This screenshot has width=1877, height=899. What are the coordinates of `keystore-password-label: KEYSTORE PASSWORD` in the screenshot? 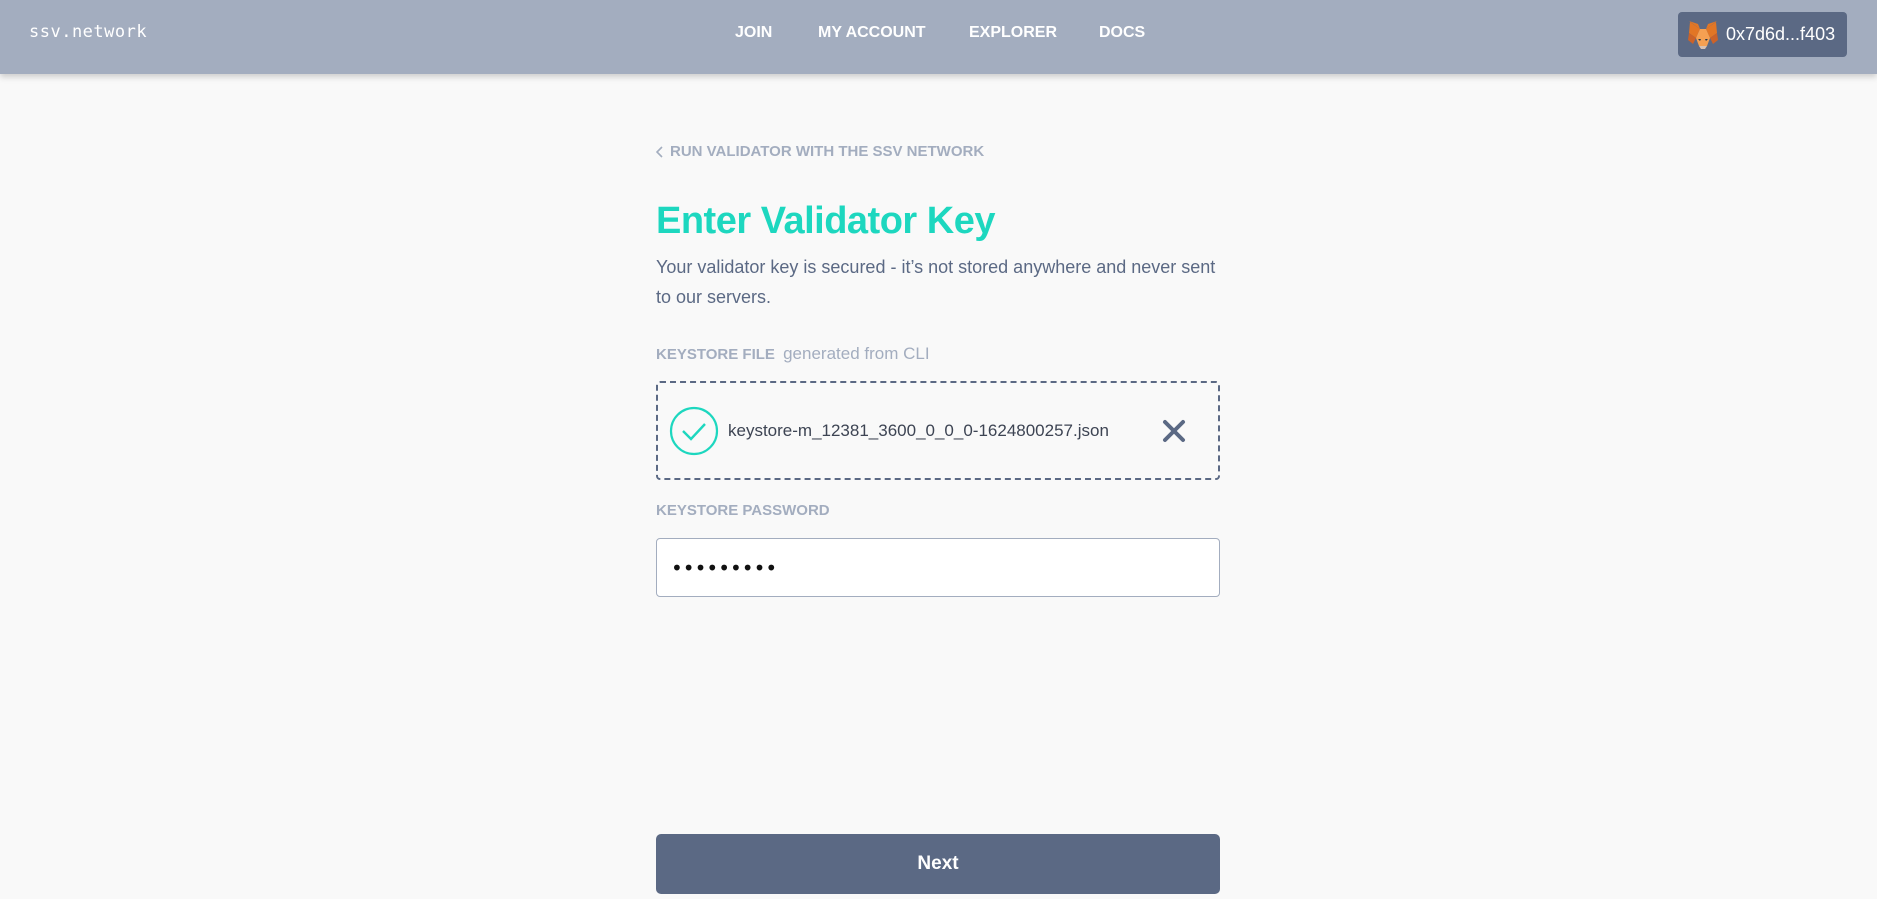 It's located at (743, 510).